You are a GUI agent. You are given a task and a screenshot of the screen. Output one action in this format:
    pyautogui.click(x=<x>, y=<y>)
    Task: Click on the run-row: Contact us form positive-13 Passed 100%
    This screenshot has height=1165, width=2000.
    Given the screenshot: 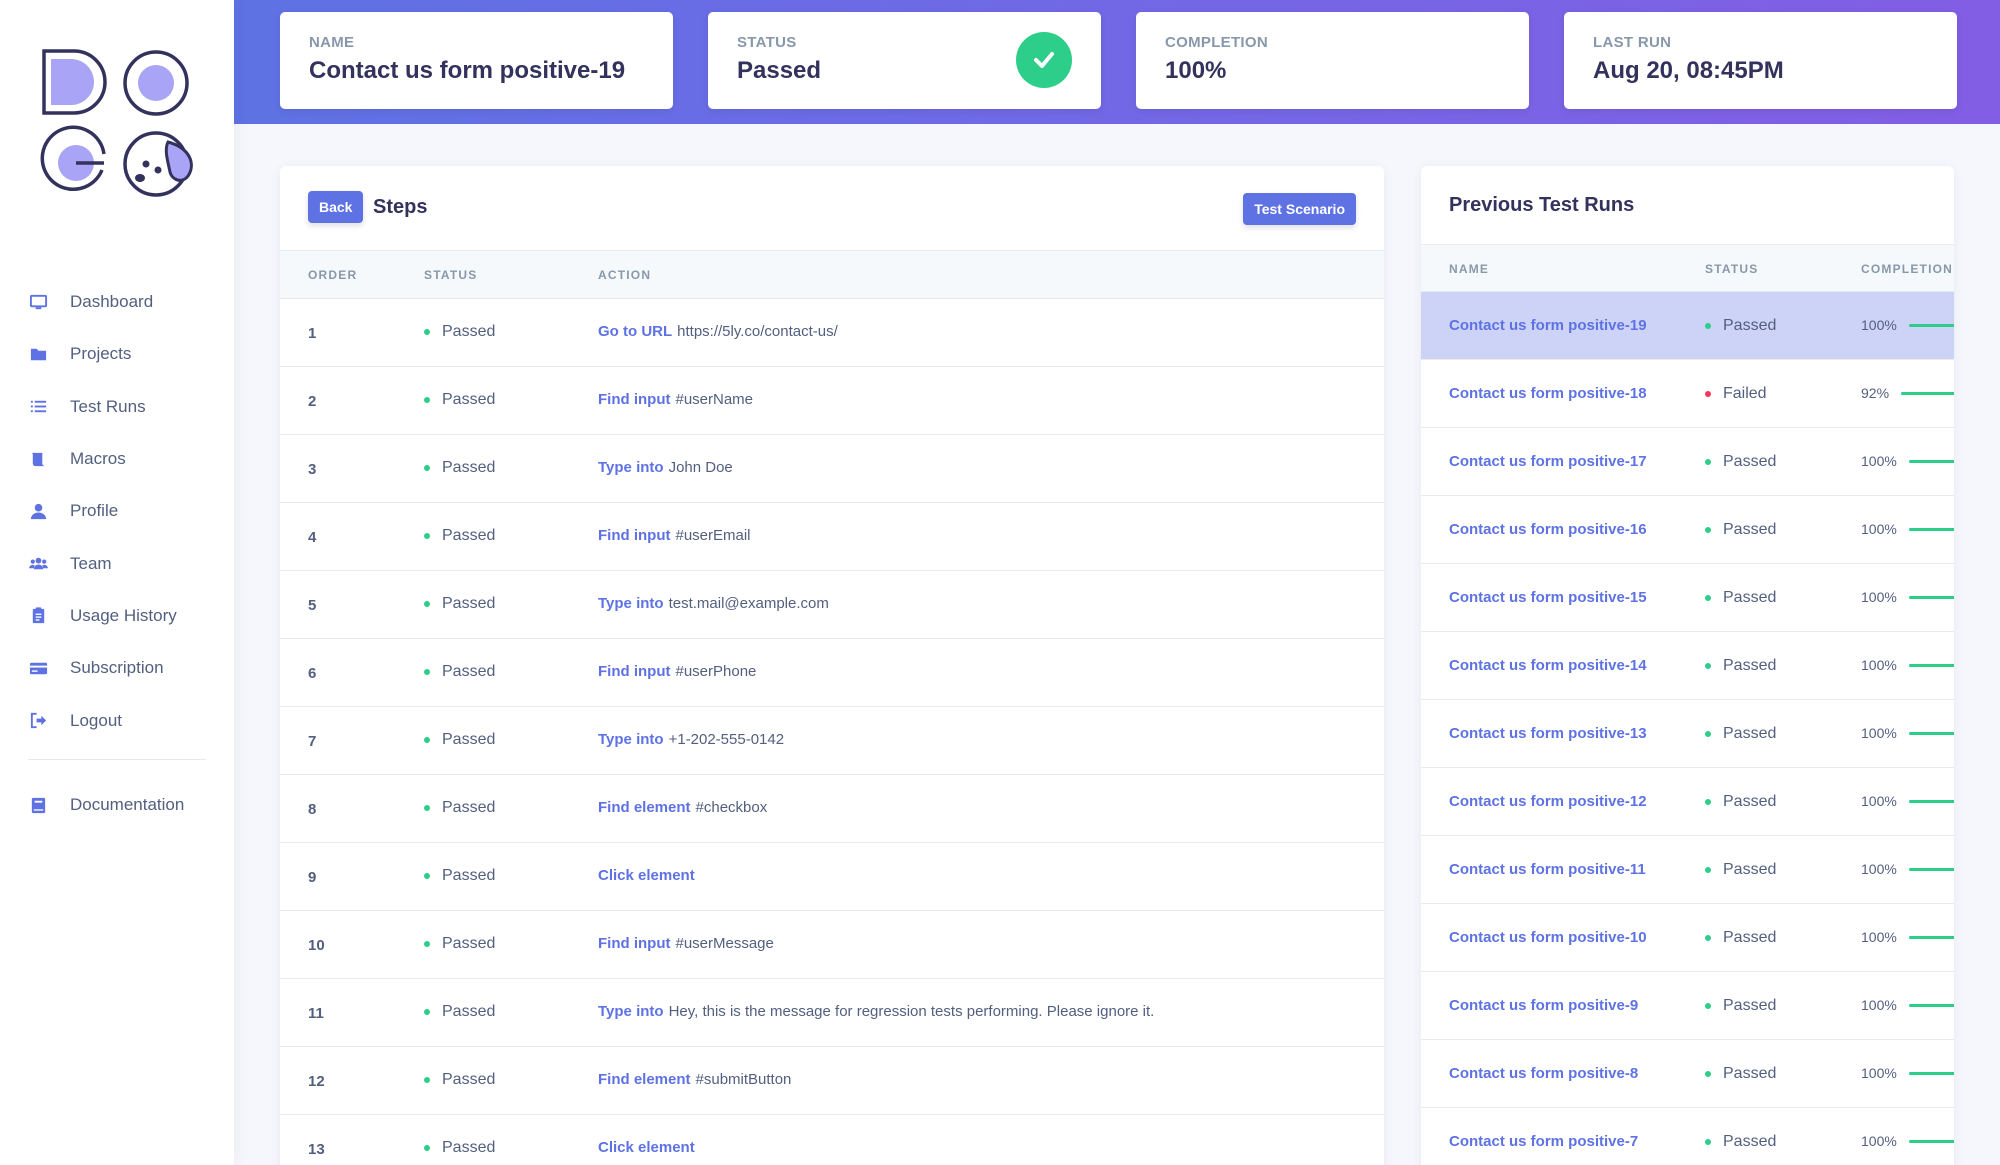 What is the action you would take?
    pyautogui.click(x=1687, y=734)
    